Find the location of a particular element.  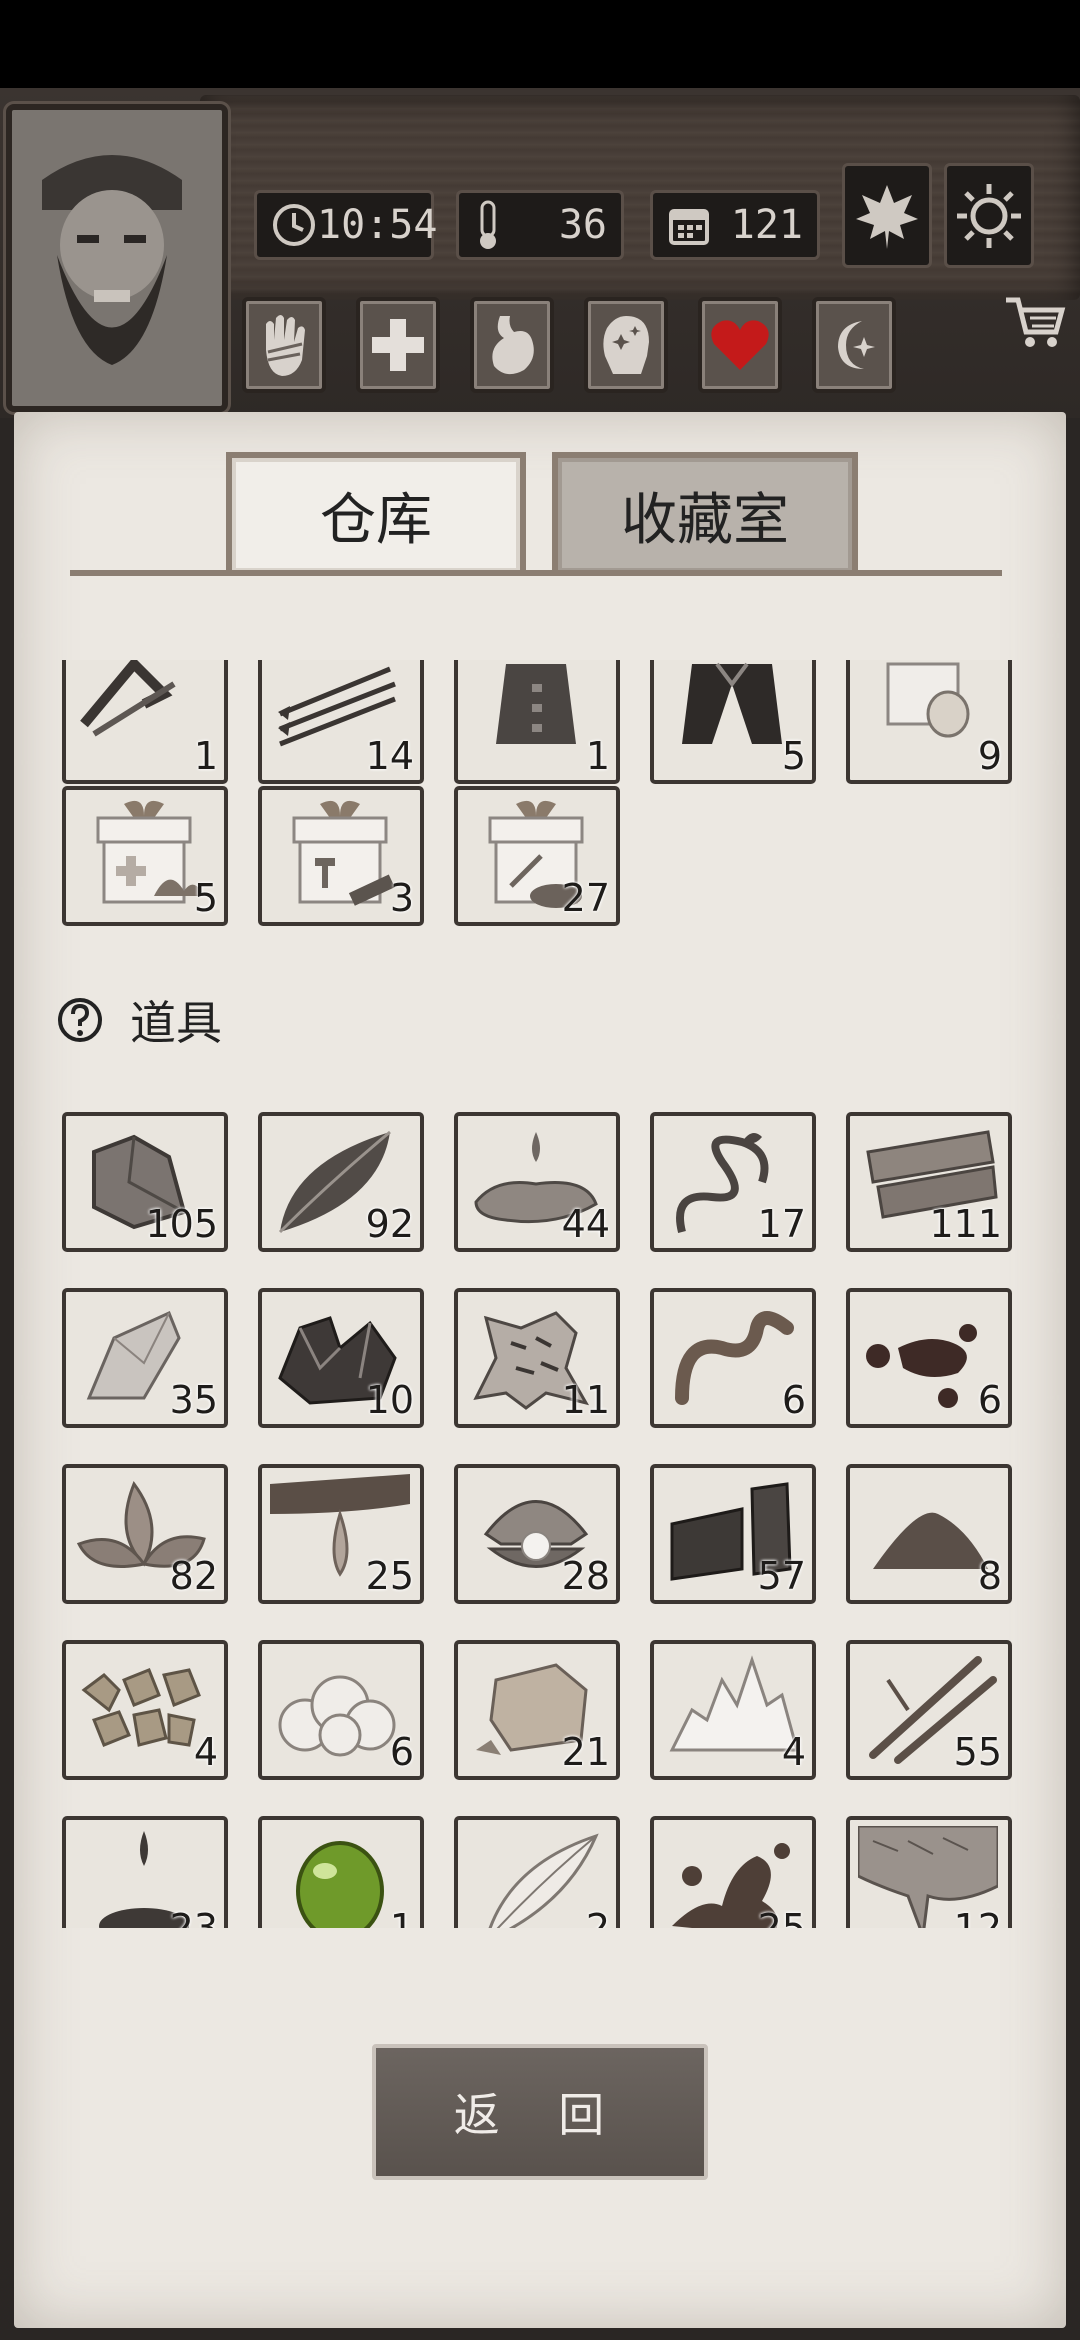

heart-button is located at coordinates (740, 345).